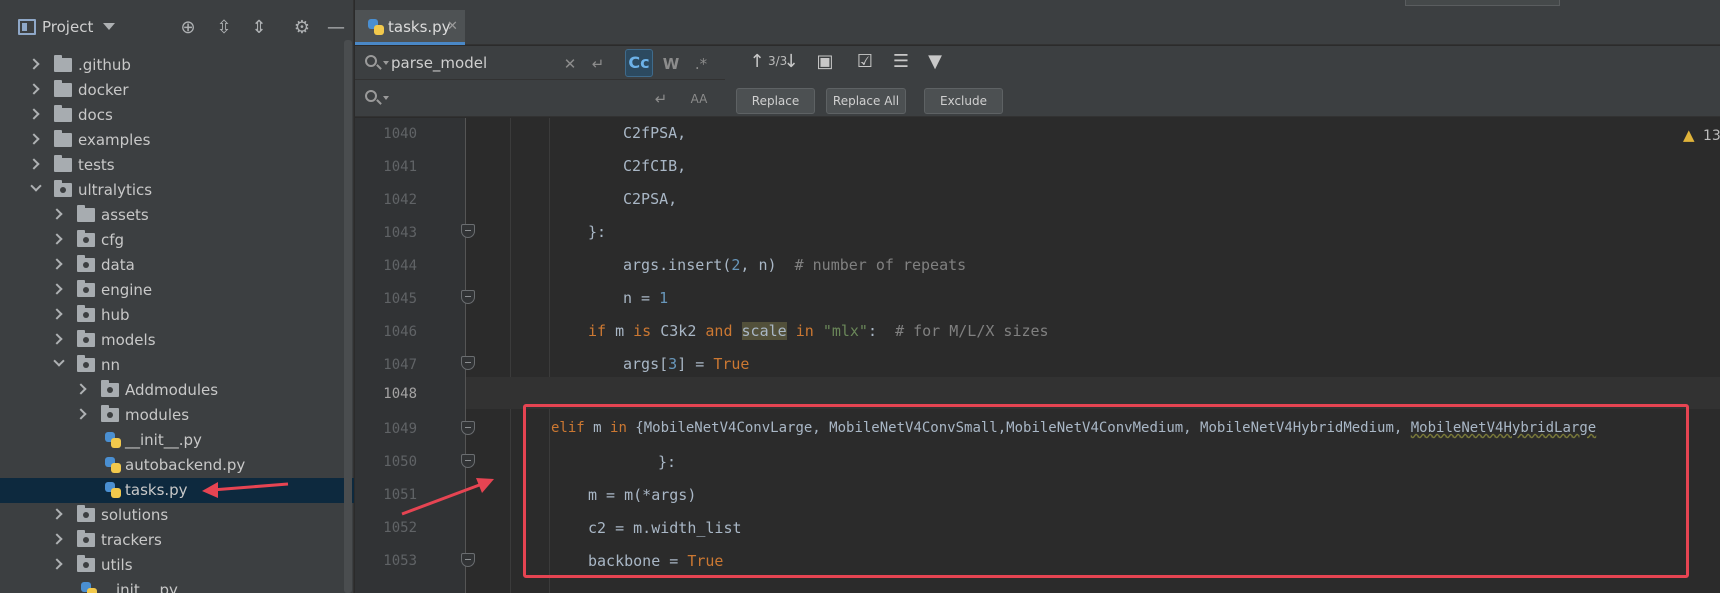  I want to click on tree-item-label: ultralytics, so click(115, 190).